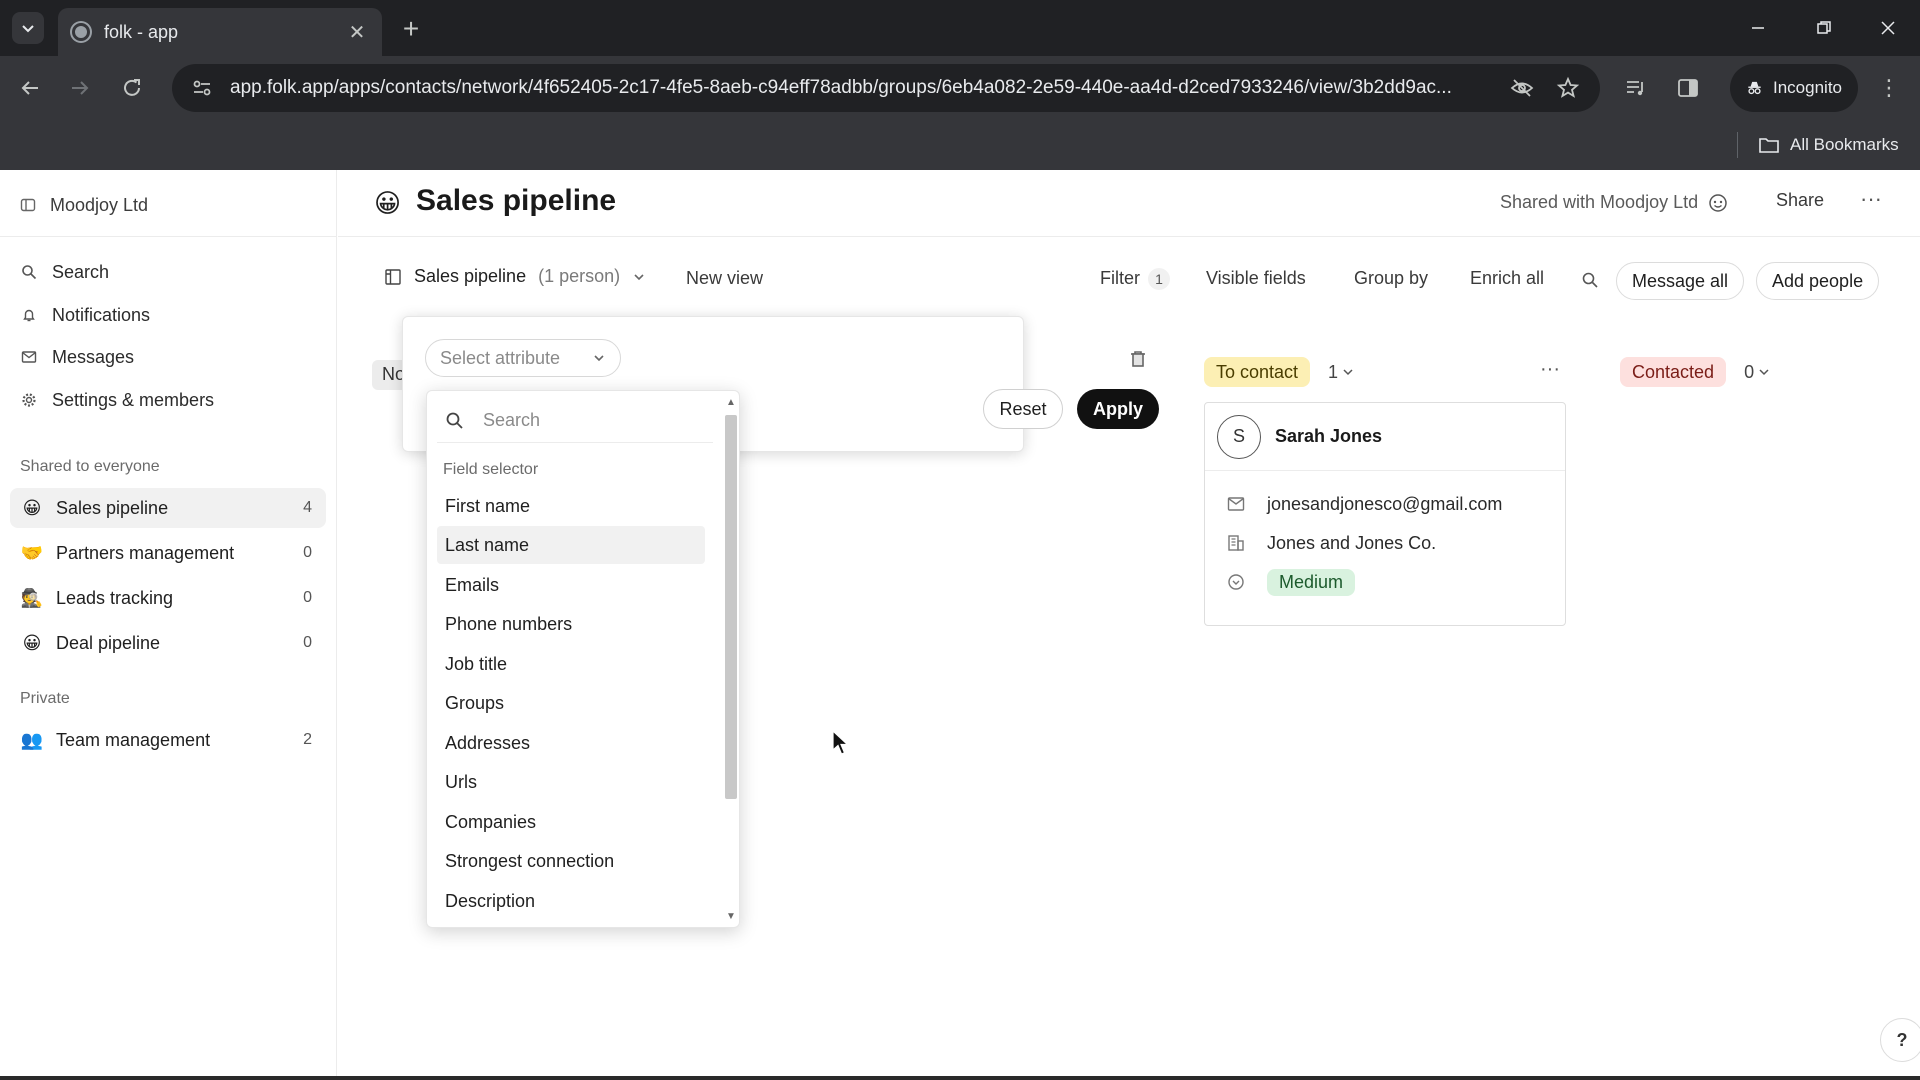  I want to click on attribute-option-urls: Urls, so click(571, 782).